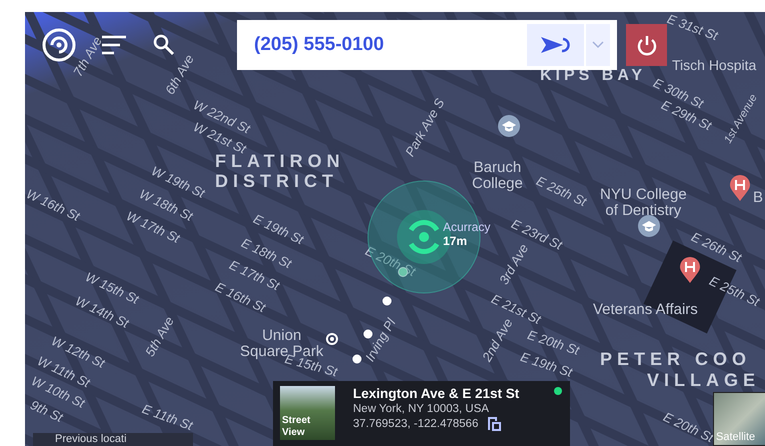 The height and width of the screenshot is (446, 765). I want to click on map-label: DISTRICT, so click(276, 181).